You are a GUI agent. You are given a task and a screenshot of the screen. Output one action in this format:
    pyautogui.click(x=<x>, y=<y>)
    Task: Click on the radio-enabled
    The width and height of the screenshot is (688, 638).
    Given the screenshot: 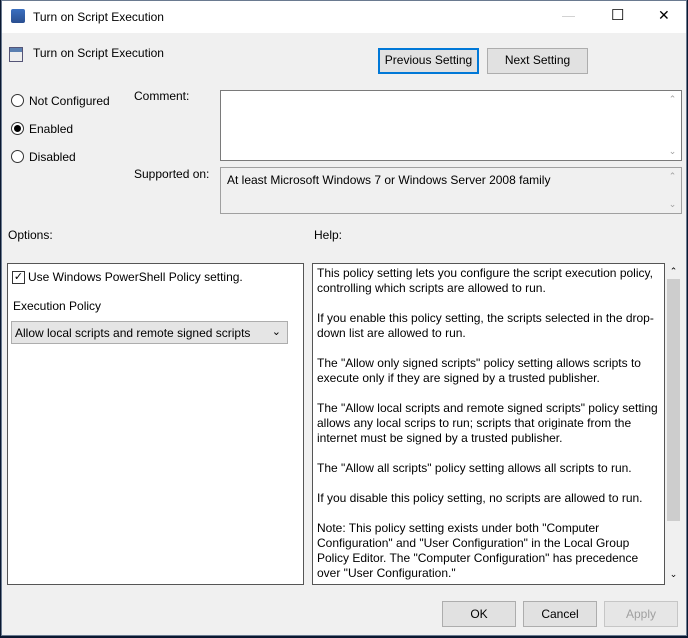 What is the action you would take?
    pyautogui.click(x=17, y=128)
    